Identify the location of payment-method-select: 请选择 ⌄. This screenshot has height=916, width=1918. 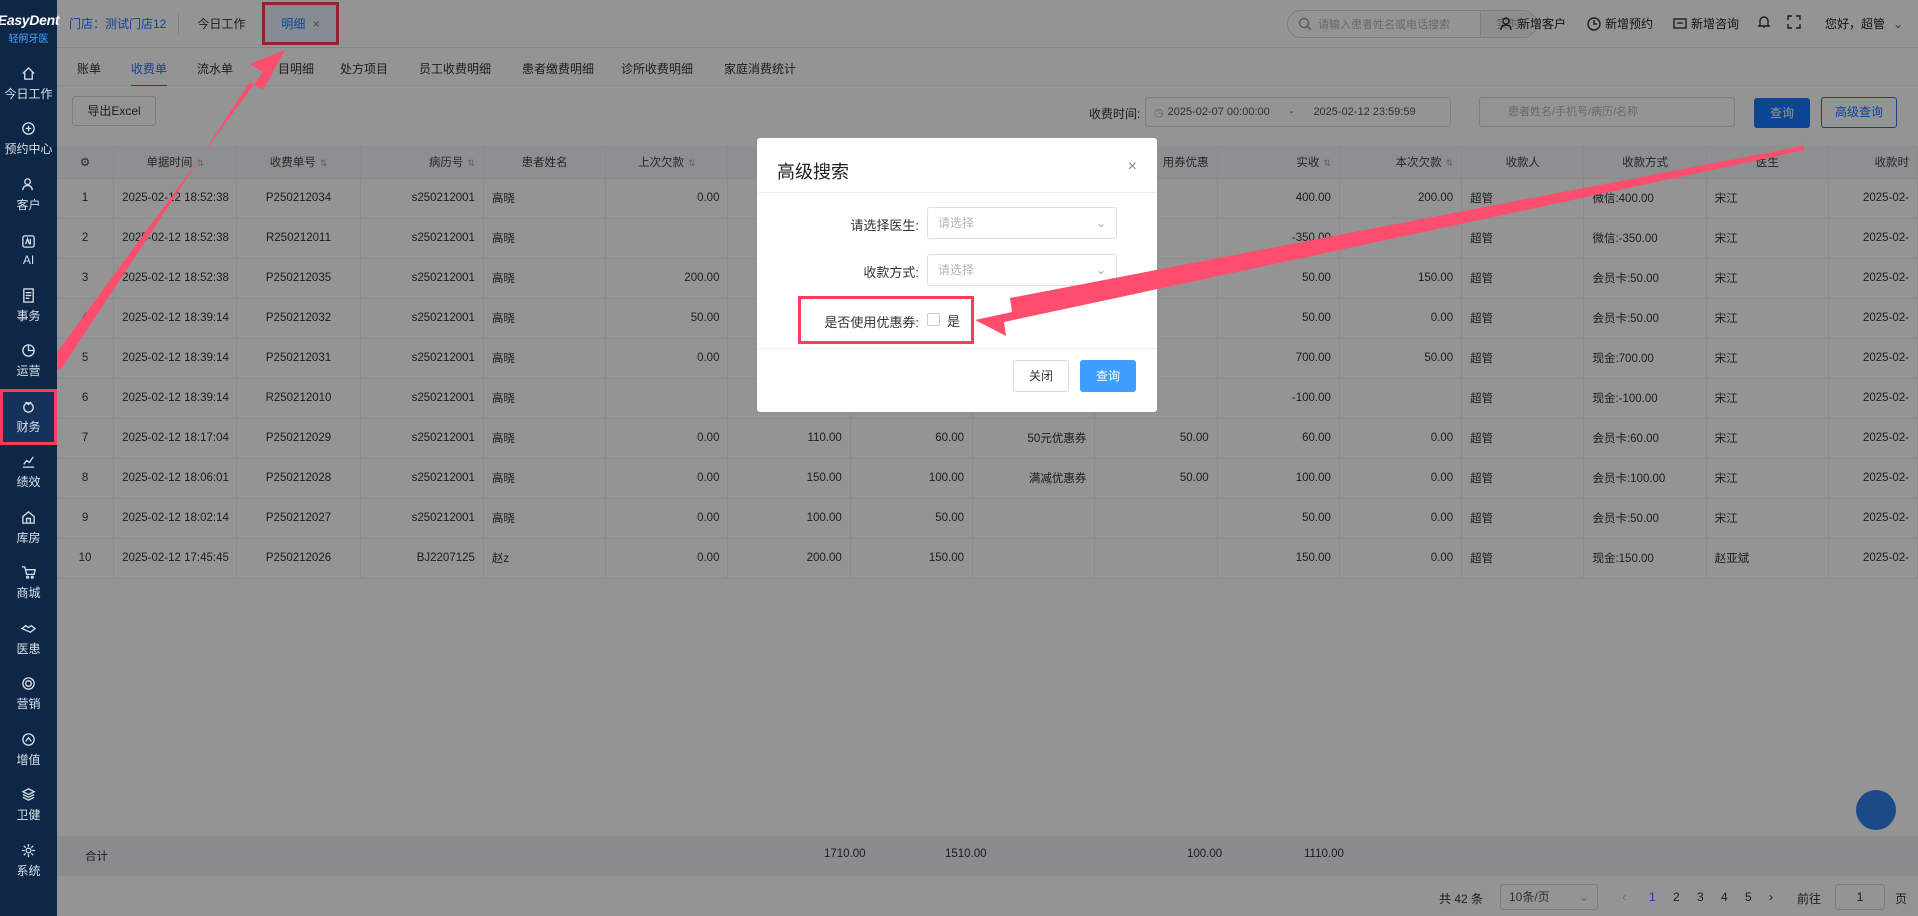
(1022, 270).